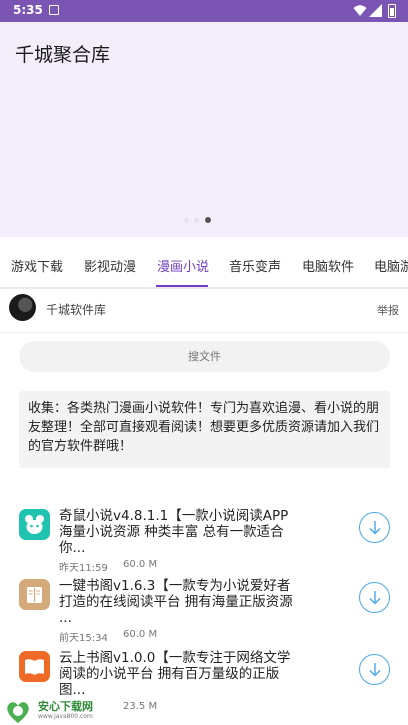 Image resolution: width=408 pixels, height=725 pixels. What do you see at coordinates (204, 288) in the screenshot?
I see `tabs-divider` at bounding box center [204, 288].